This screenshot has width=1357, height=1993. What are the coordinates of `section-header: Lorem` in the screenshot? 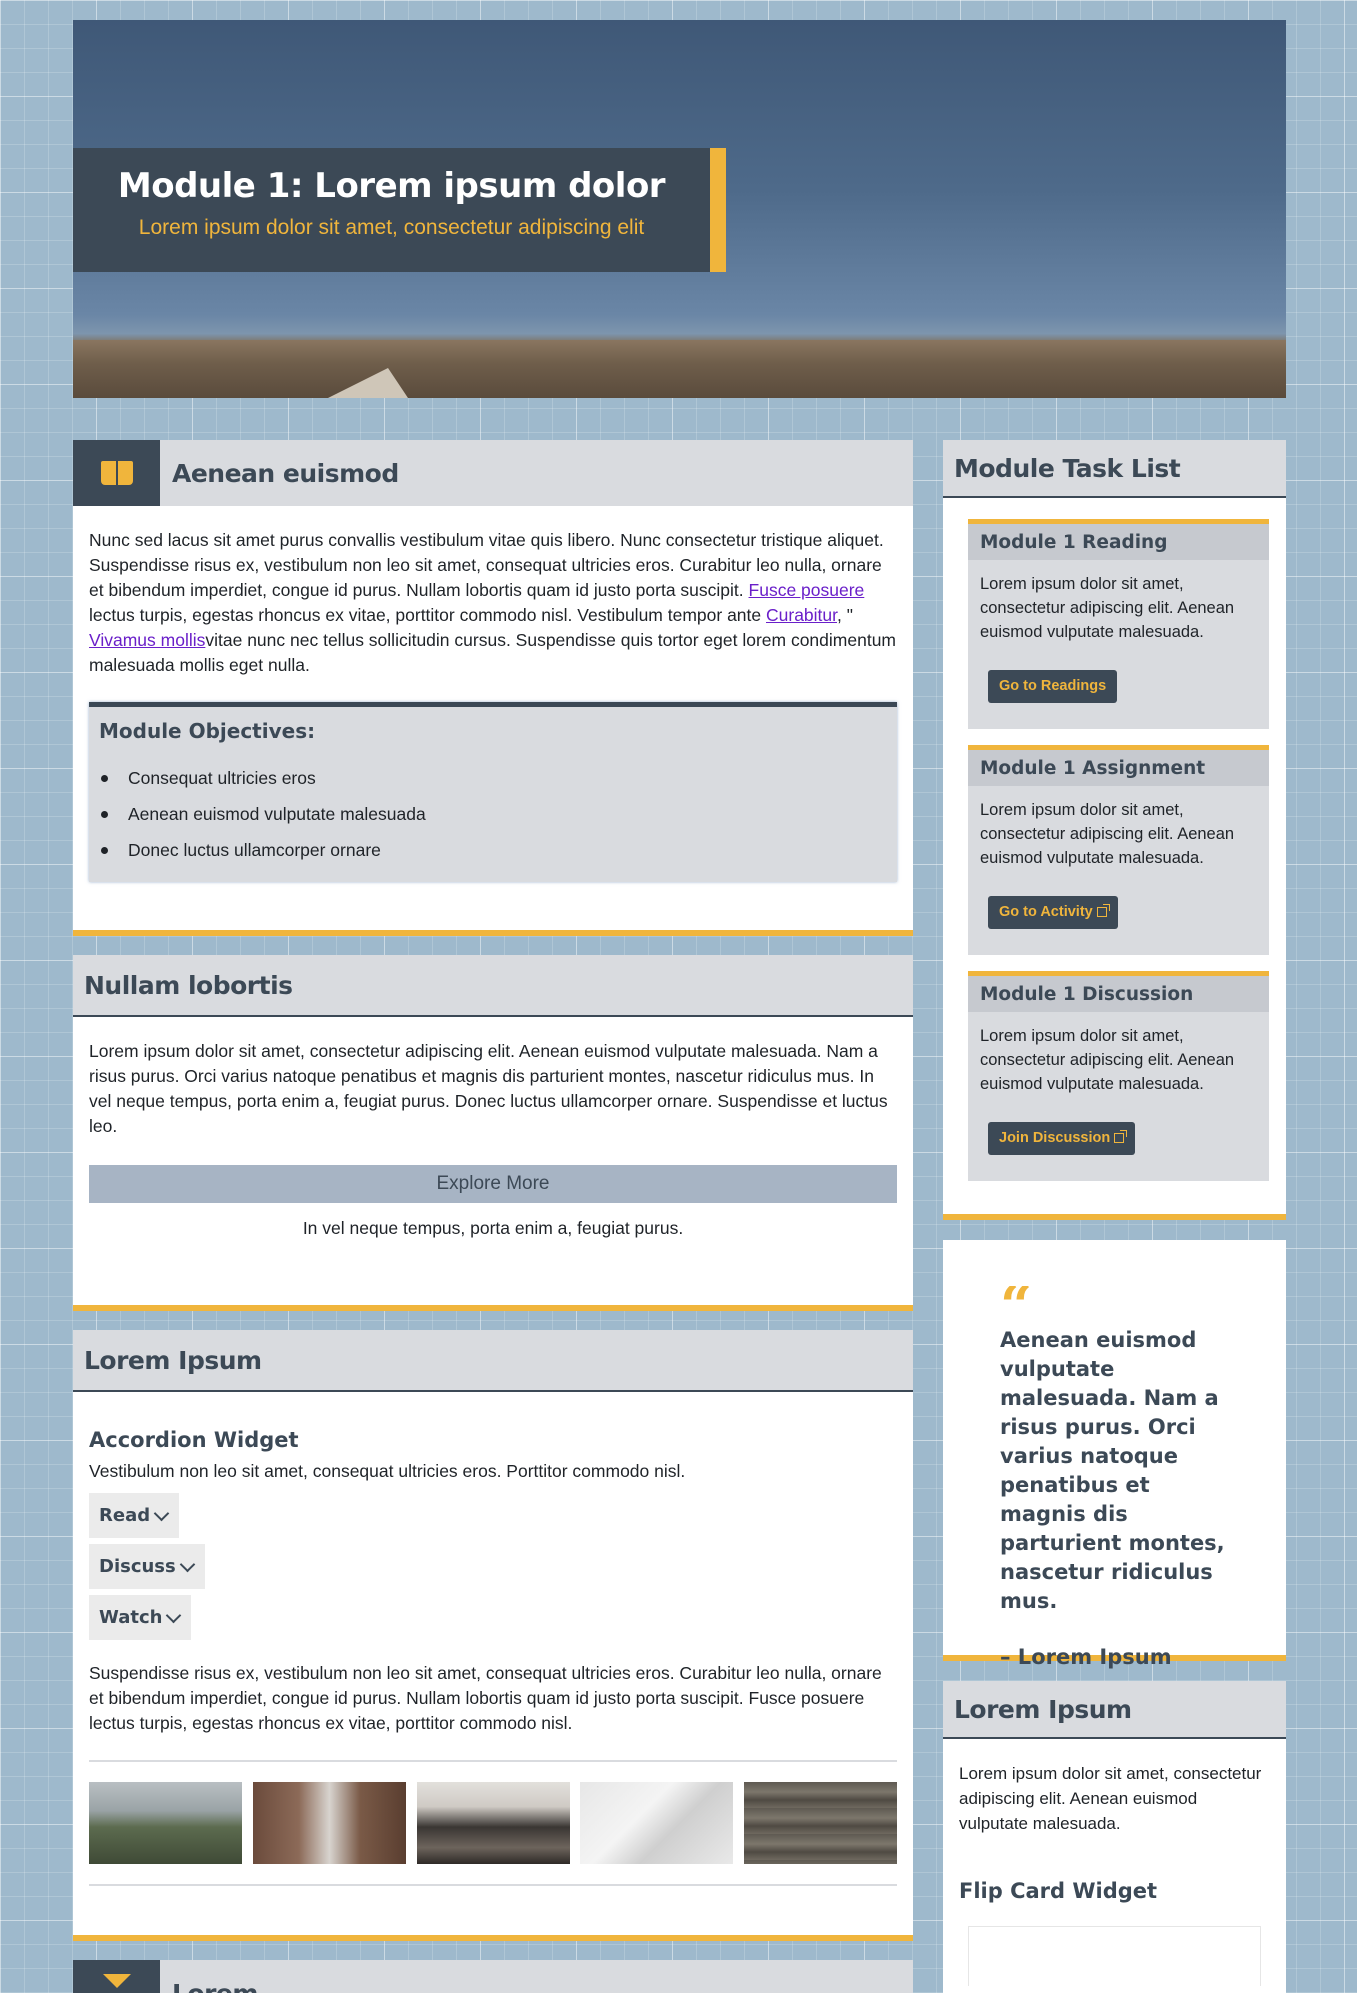 It's located at (493, 1976).